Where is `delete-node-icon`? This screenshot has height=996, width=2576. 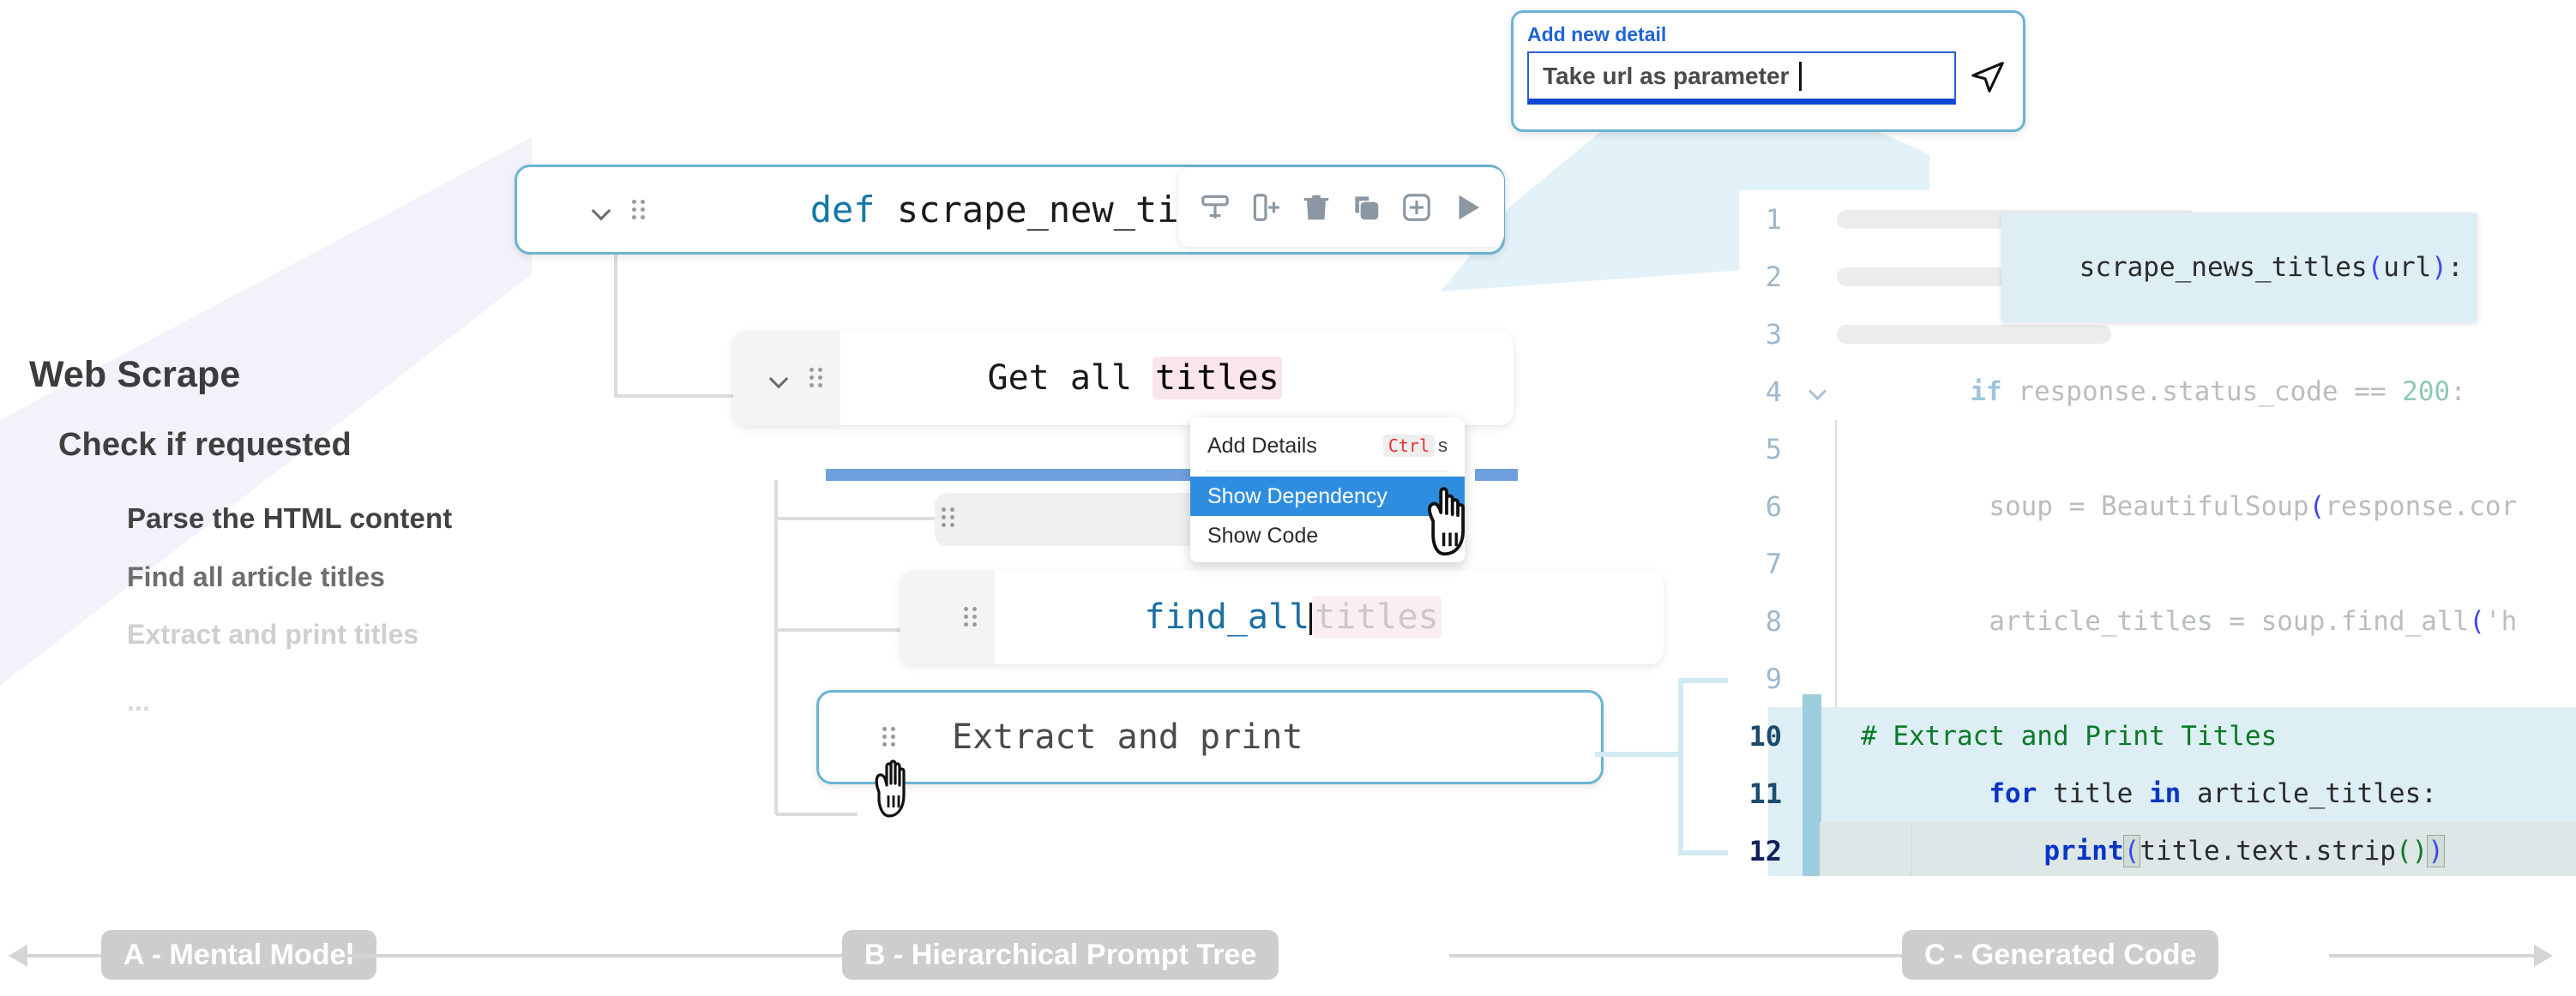 delete-node-icon is located at coordinates (1316, 207).